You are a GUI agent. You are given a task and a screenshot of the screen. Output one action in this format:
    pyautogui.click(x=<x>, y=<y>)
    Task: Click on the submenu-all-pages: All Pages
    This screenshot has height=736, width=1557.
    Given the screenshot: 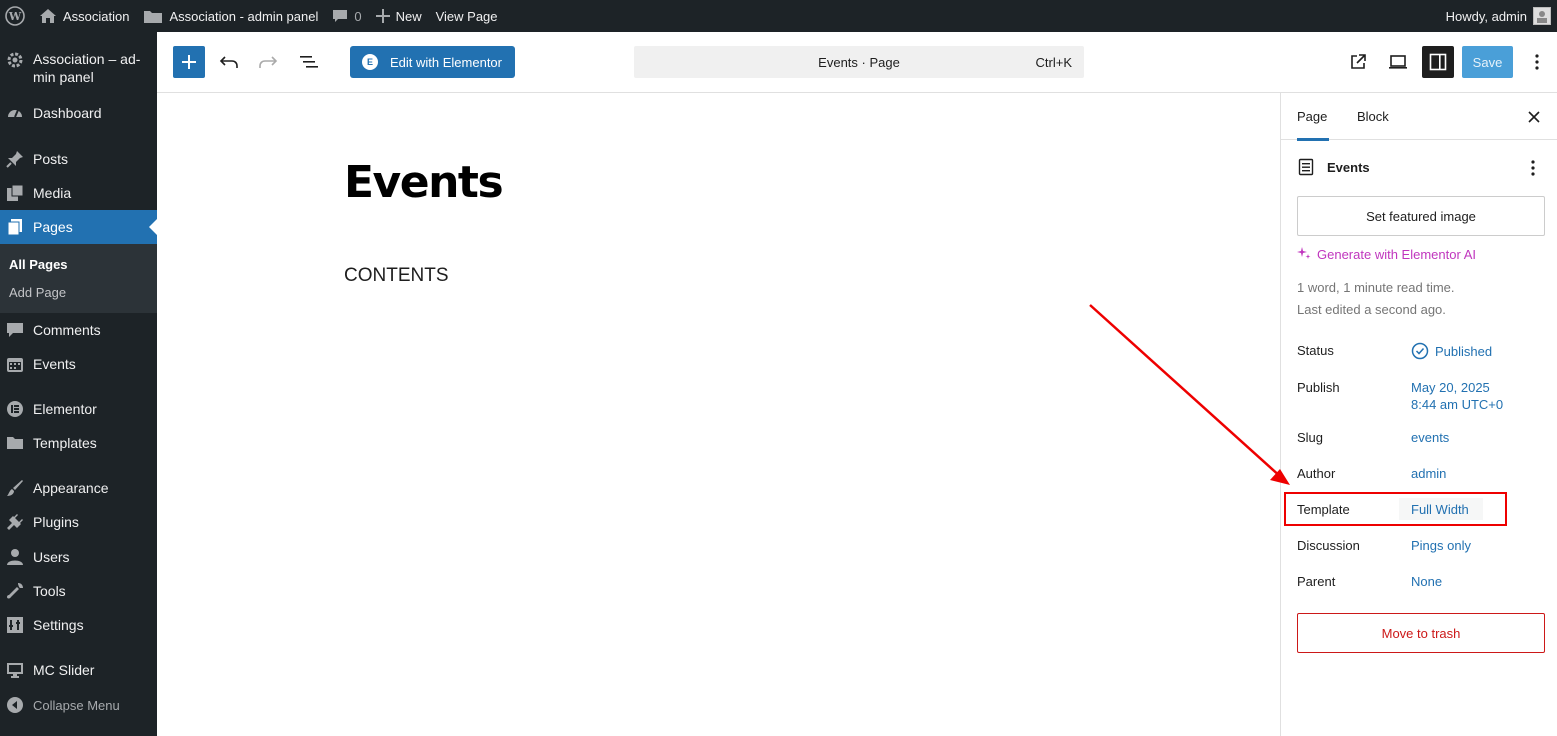 What is the action you would take?
    pyautogui.click(x=38, y=264)
    